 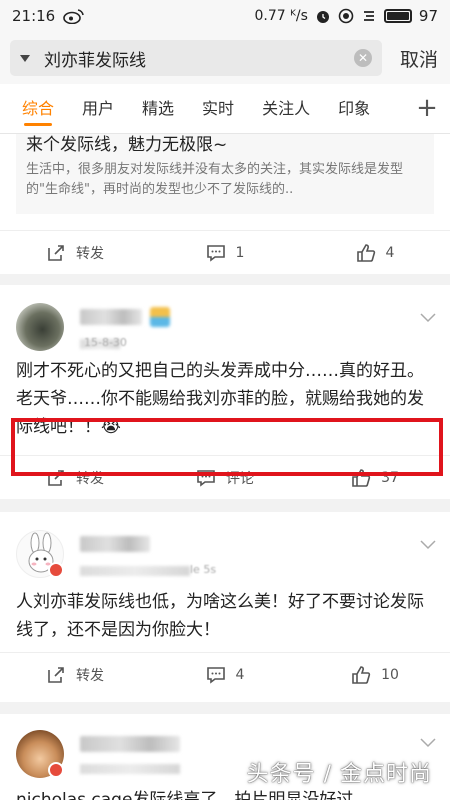 What do you see at coordinates (38, 108) in the screenshot?
I see `tab-all: 综合` at bounding box center [38, 108].